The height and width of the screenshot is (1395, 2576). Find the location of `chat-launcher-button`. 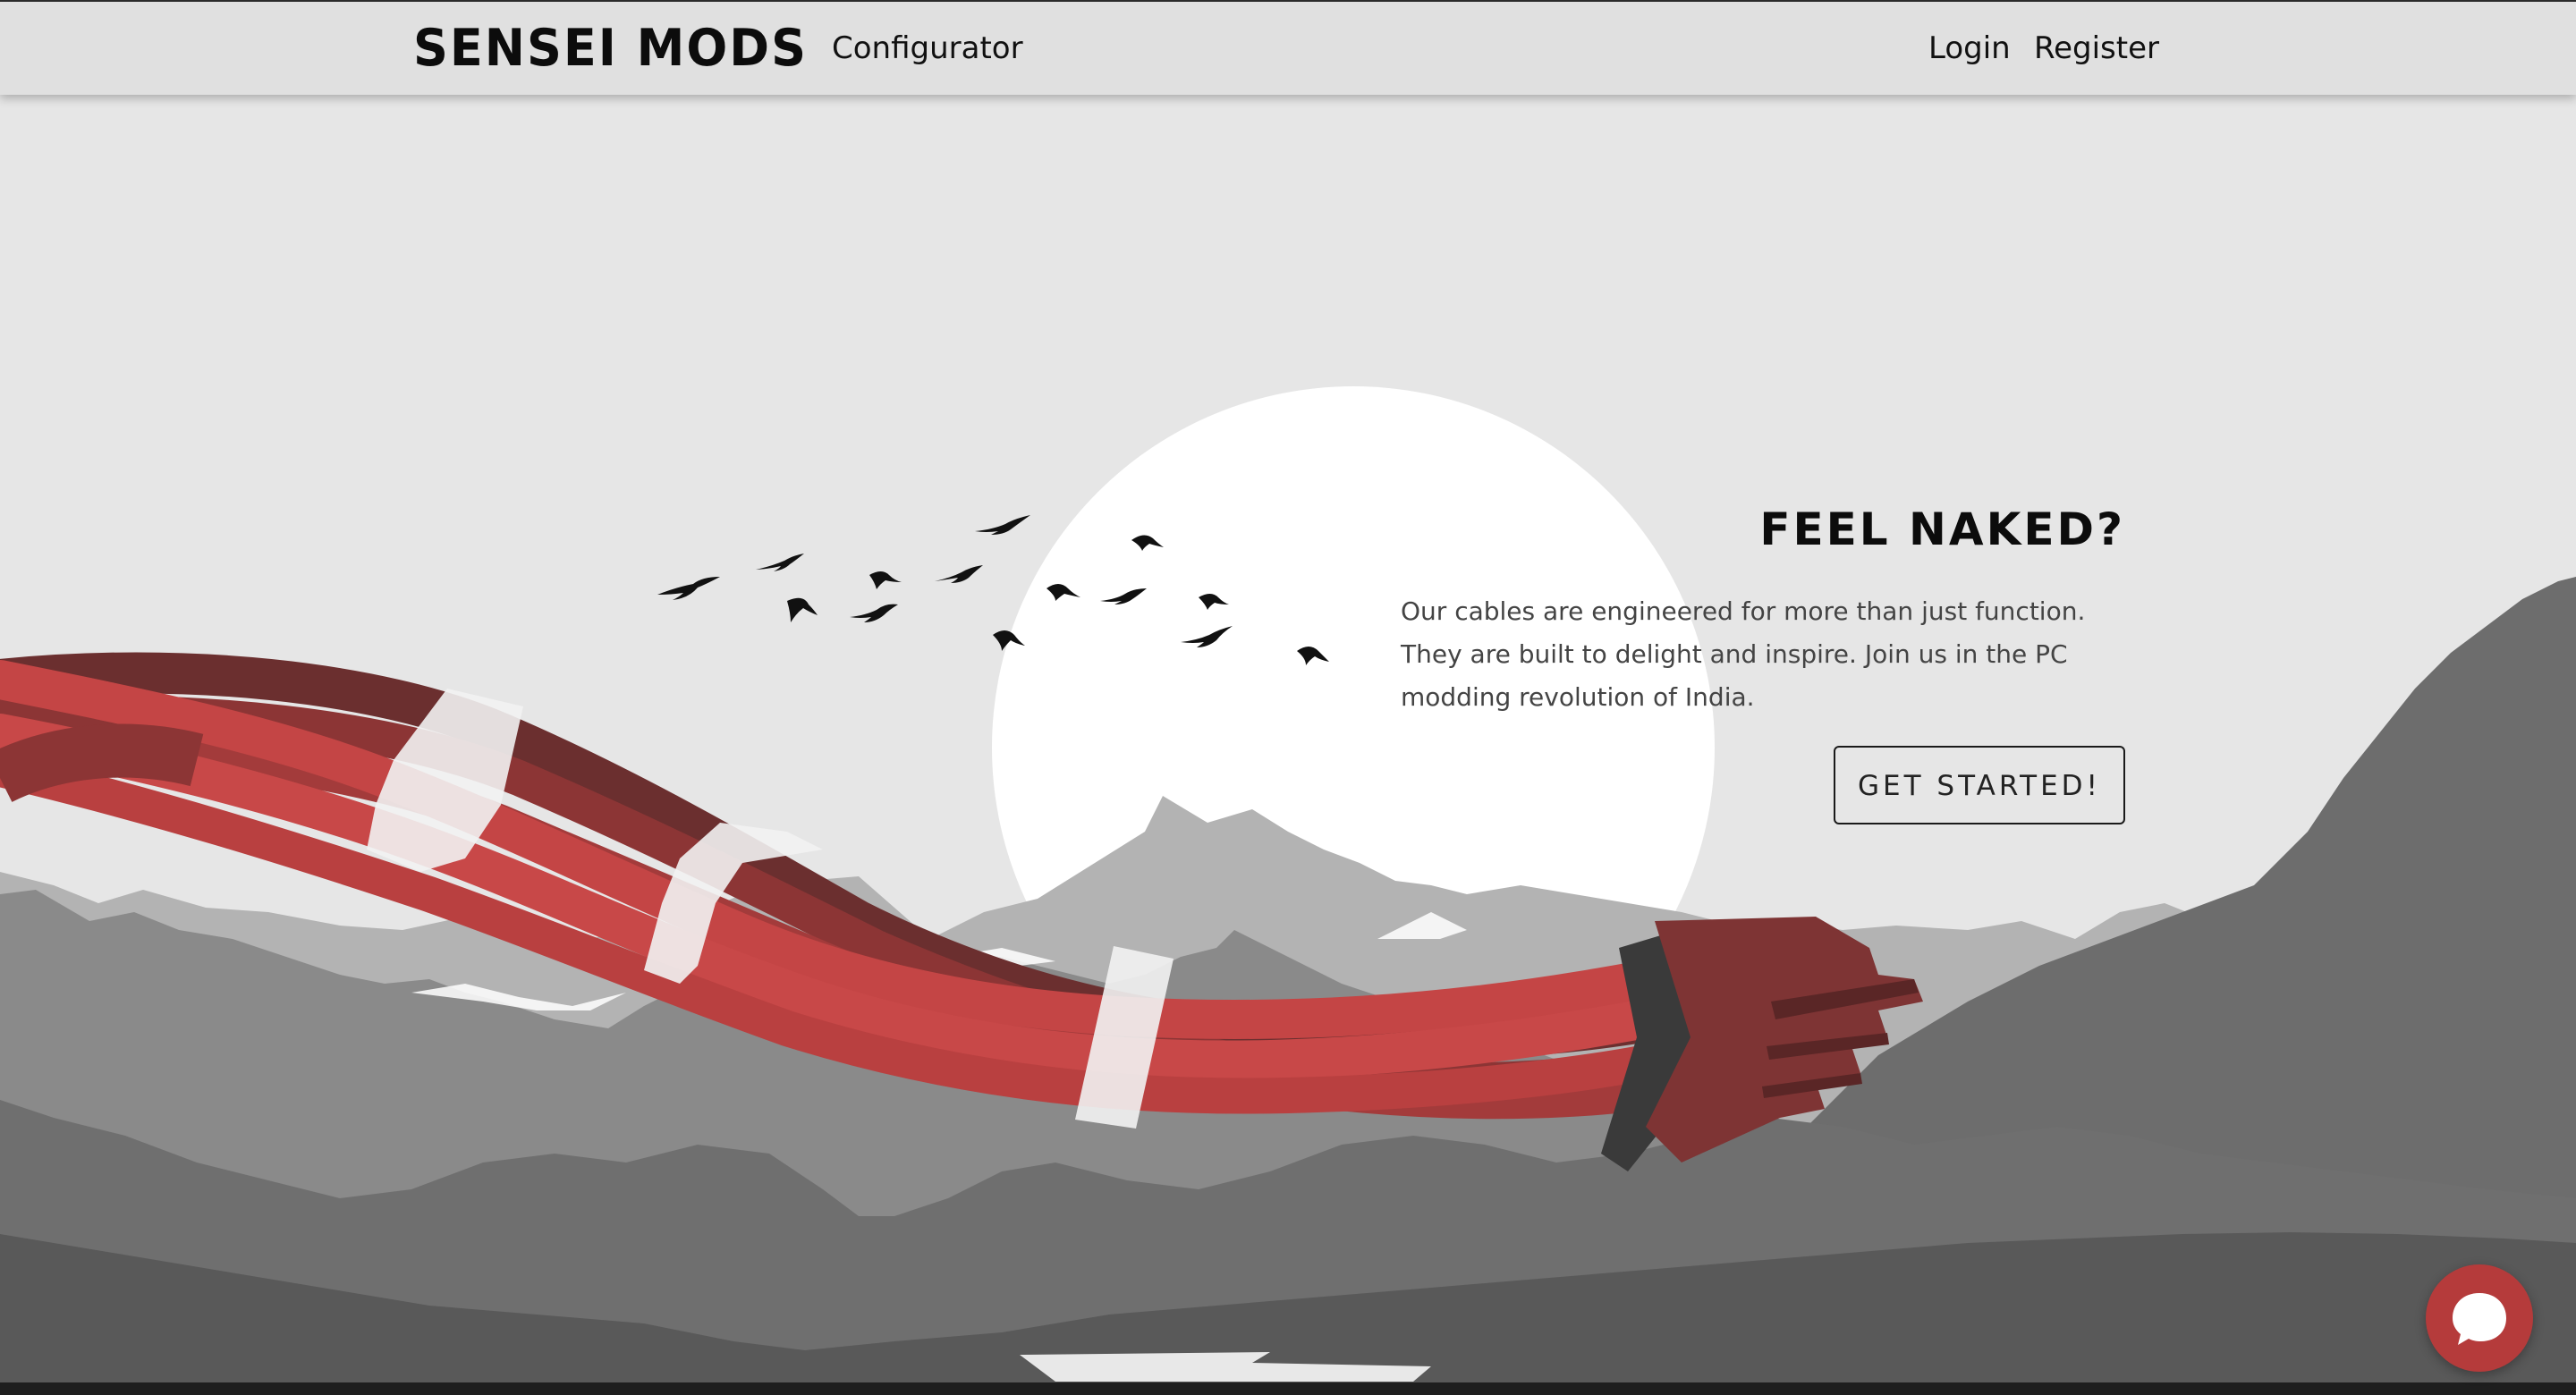

chat-launcher-button is located at coordinates (2479, 1318).